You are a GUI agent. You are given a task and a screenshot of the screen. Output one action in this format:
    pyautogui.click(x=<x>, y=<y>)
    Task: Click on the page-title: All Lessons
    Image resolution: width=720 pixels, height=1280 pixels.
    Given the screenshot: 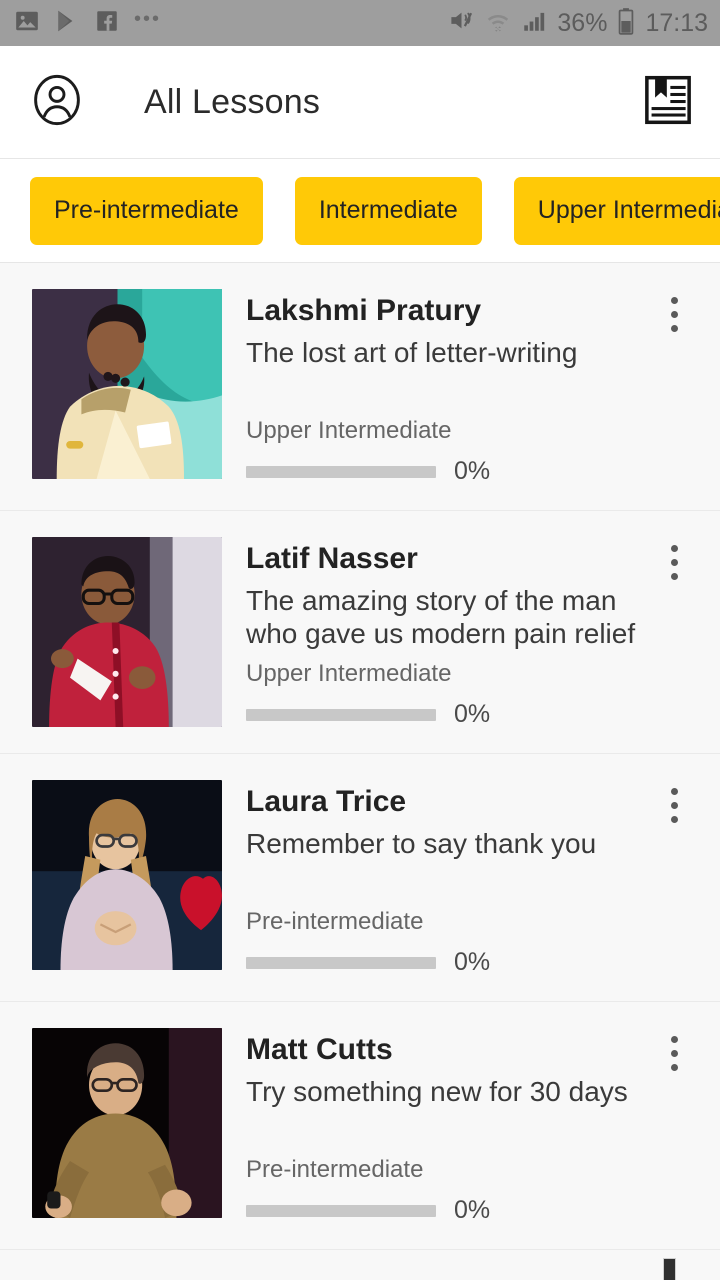 What is the action you would take?
    pyautogui.click(x=232, y=101)
    